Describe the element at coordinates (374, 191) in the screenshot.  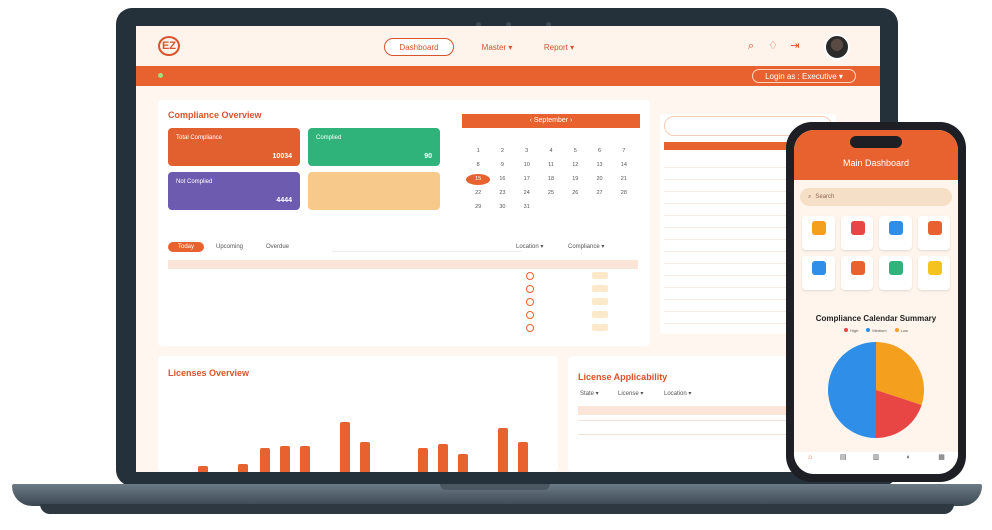
I see `card-pending` at that location.